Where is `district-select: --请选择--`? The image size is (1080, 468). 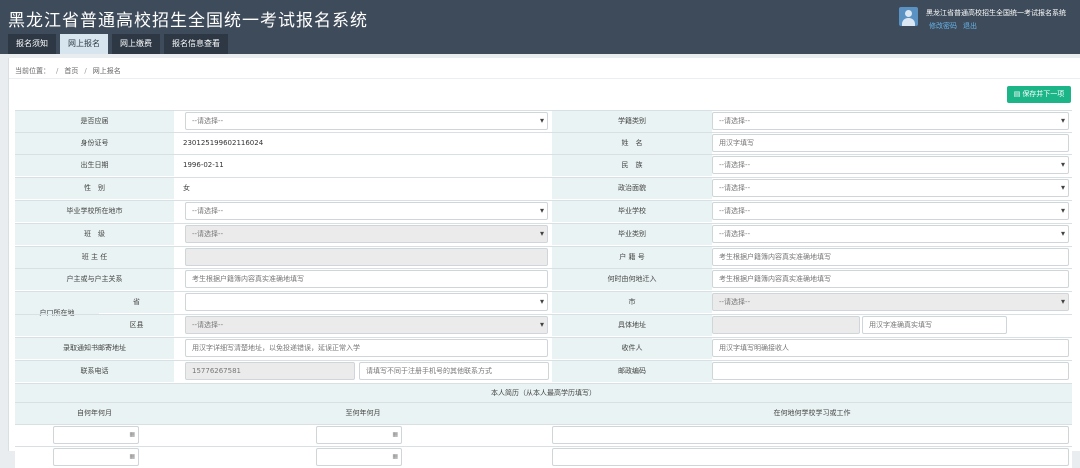 district-select: --请选择-- is located at coordinates (366, 325).